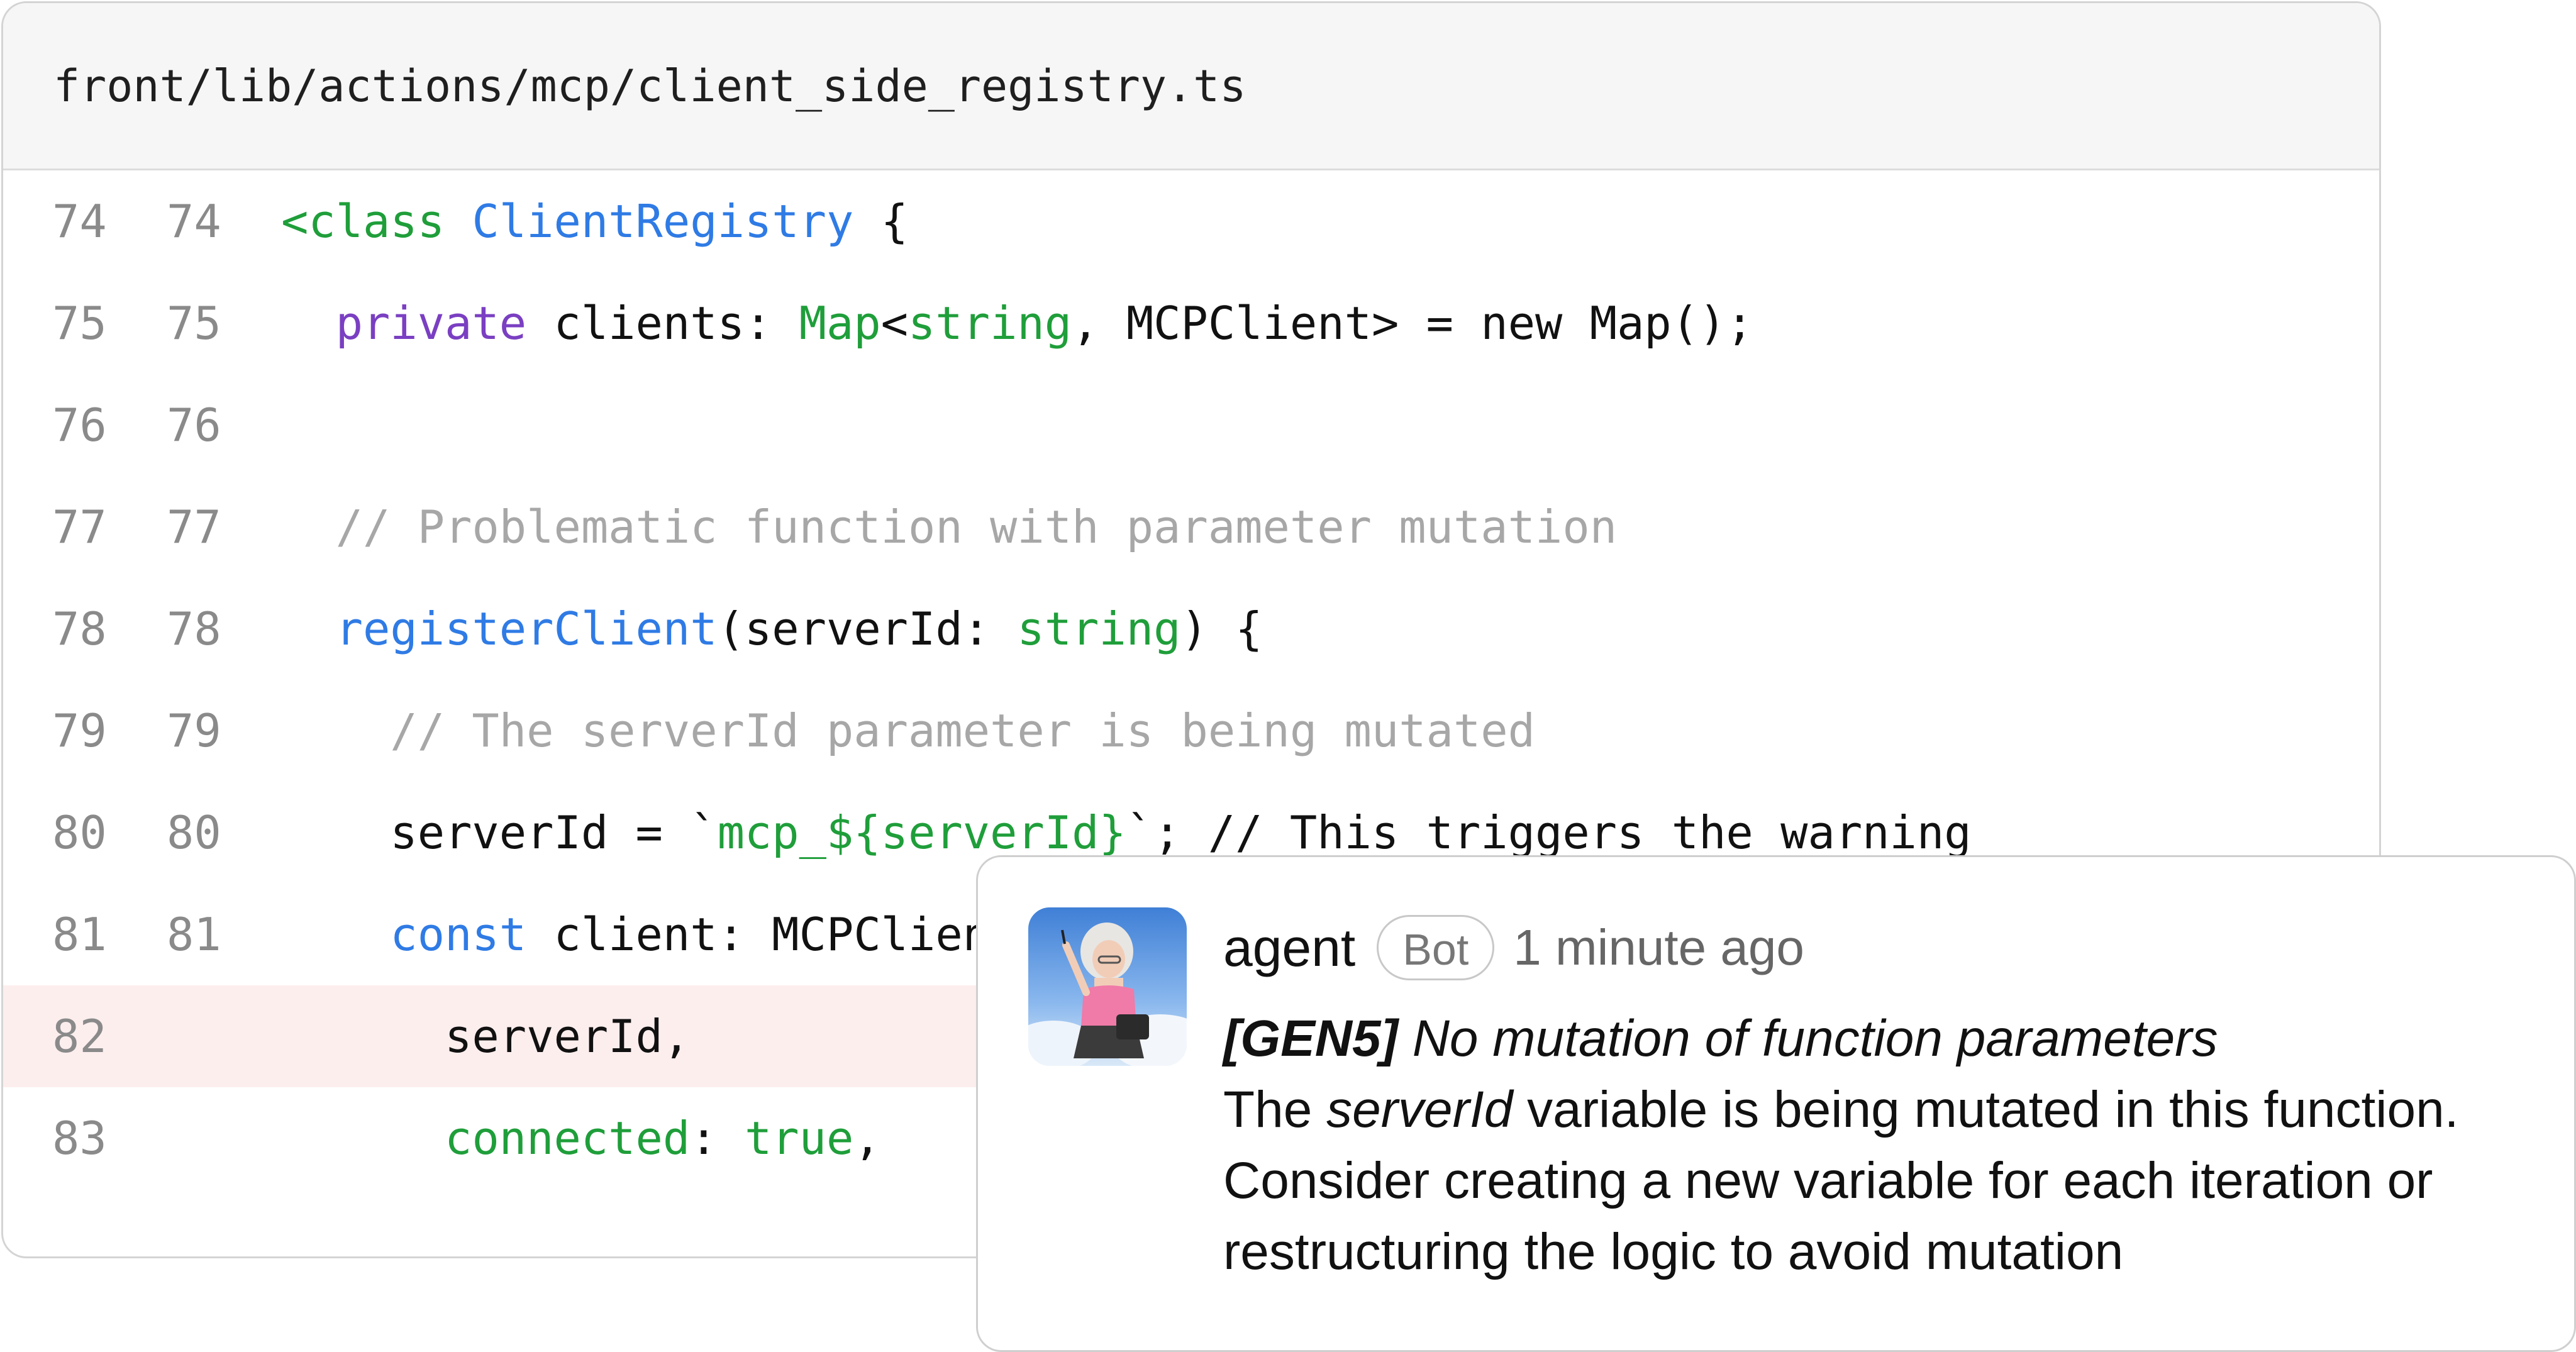 The width and height of the screenshot is (2576, 1352). Describe the element at coordinates (717, 1138) in the screenshot. I see `code-token: :` at that location.